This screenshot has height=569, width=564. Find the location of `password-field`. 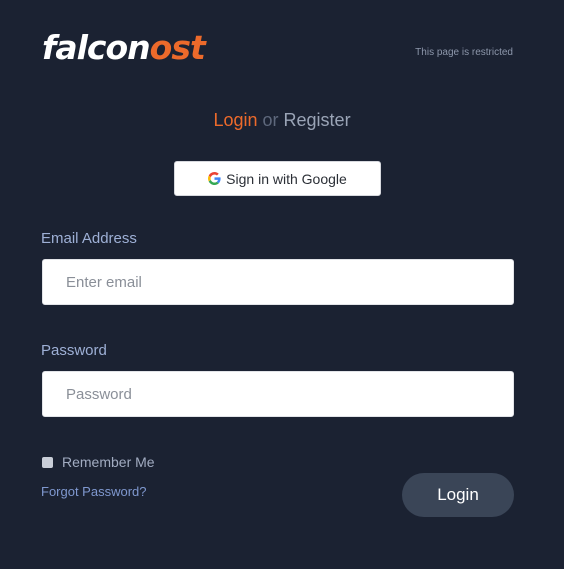

password-field is located at coordinates (278, 394).